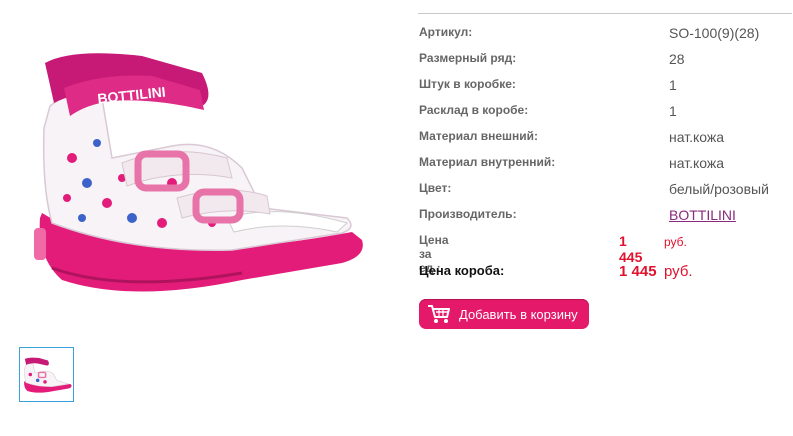  What do you see at coordinates (467, 84) in the screenshot?
I see `spec-label: Штук в коробке:` at bounding box center [467, 84].